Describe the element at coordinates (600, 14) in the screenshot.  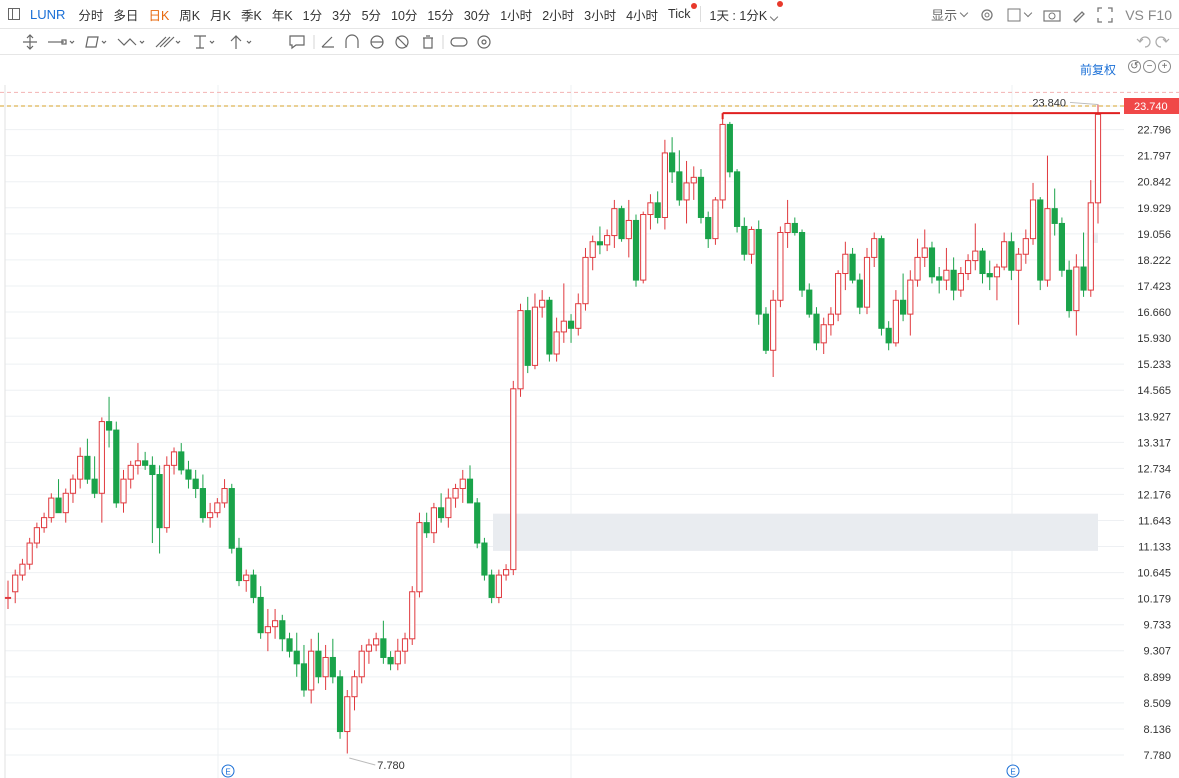
I see `period-tab-15: 3小时` at that location.